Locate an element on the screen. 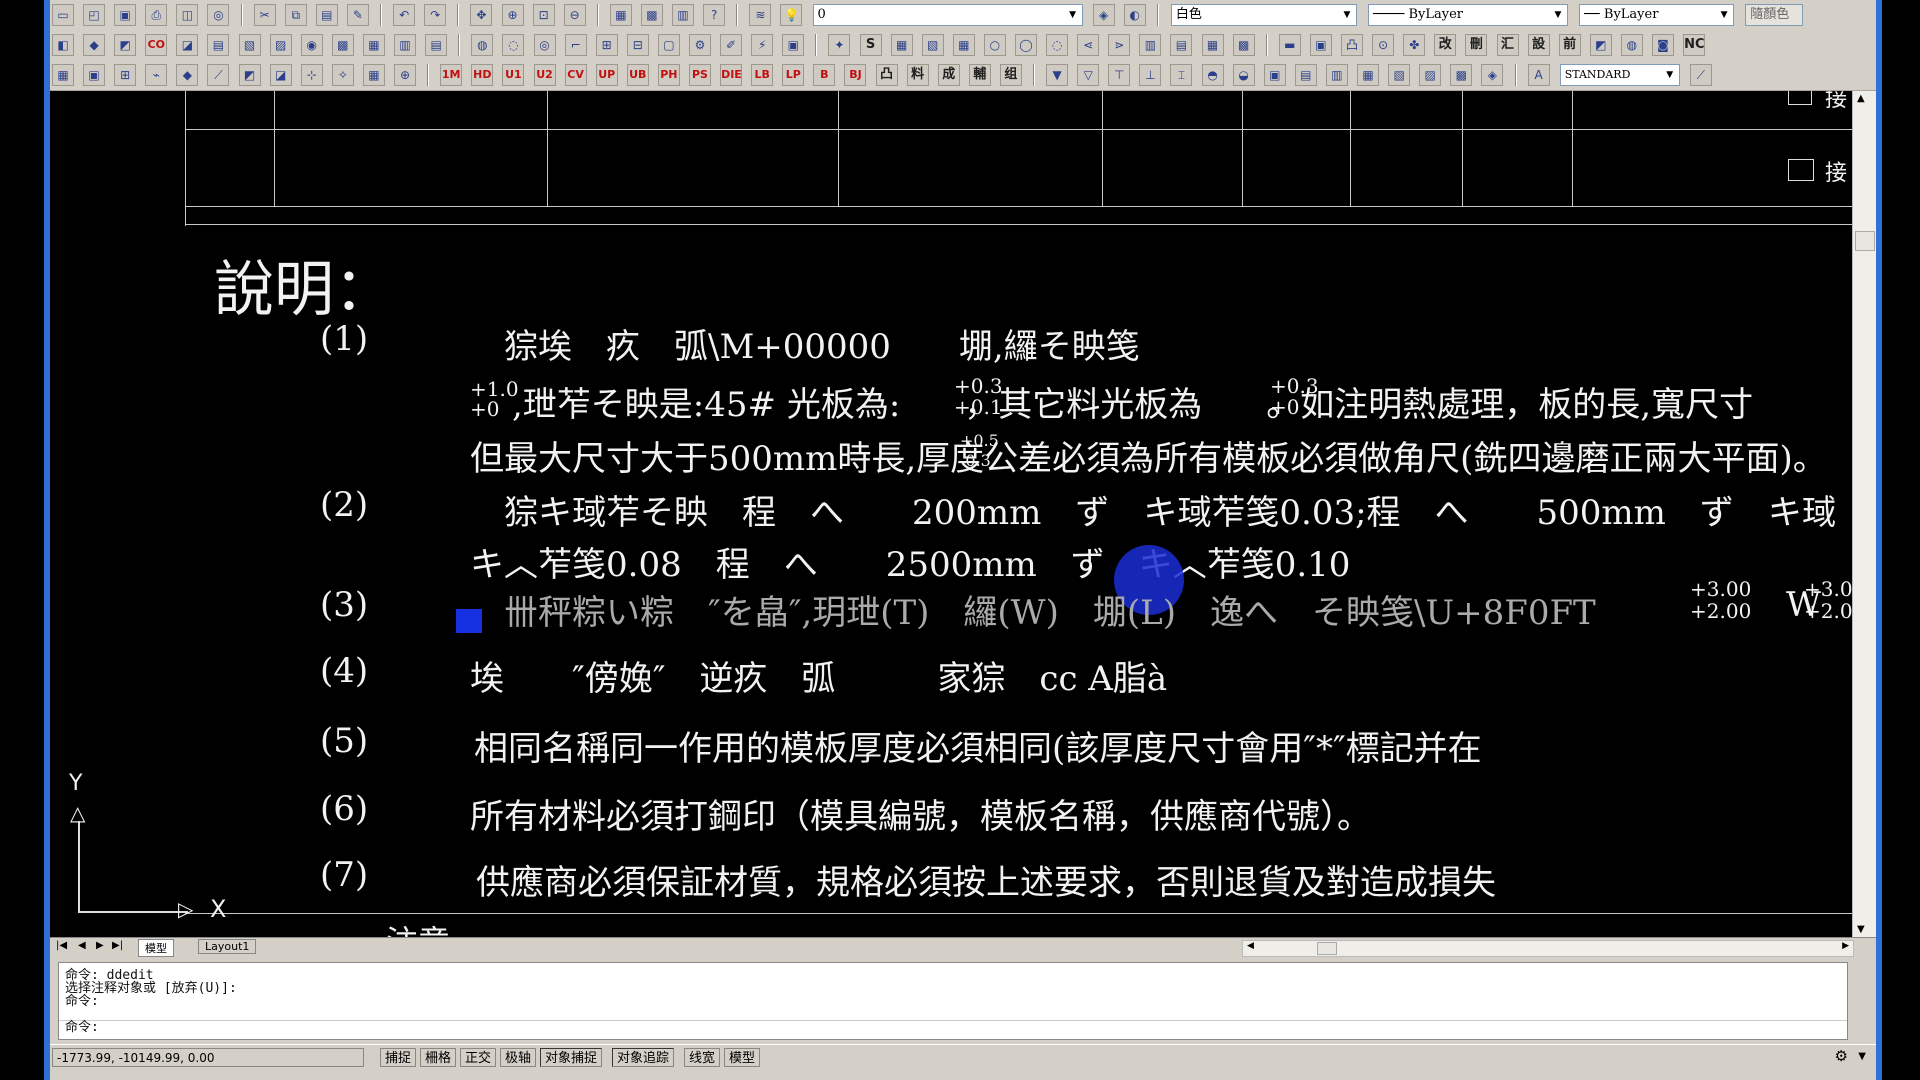  tool-icon: ⊕ is located at coordinates (405, 75).